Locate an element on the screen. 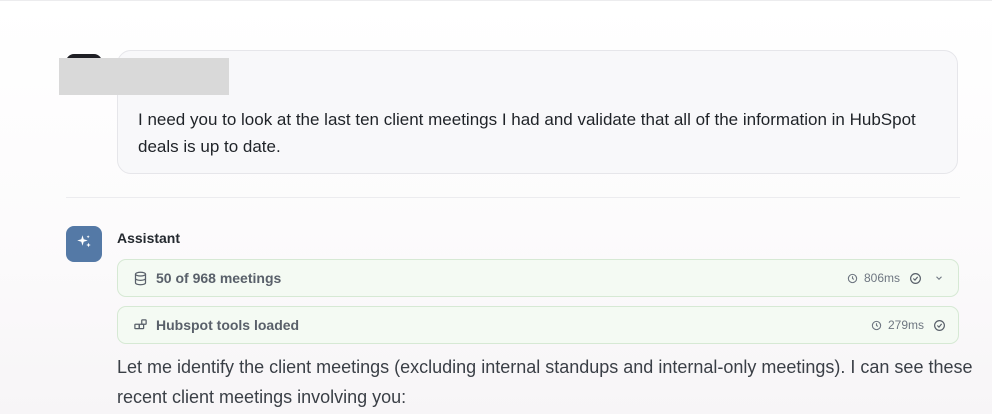 The width and height of the screenshot is (992, 414). top-border is located at coordinates (496, 0).